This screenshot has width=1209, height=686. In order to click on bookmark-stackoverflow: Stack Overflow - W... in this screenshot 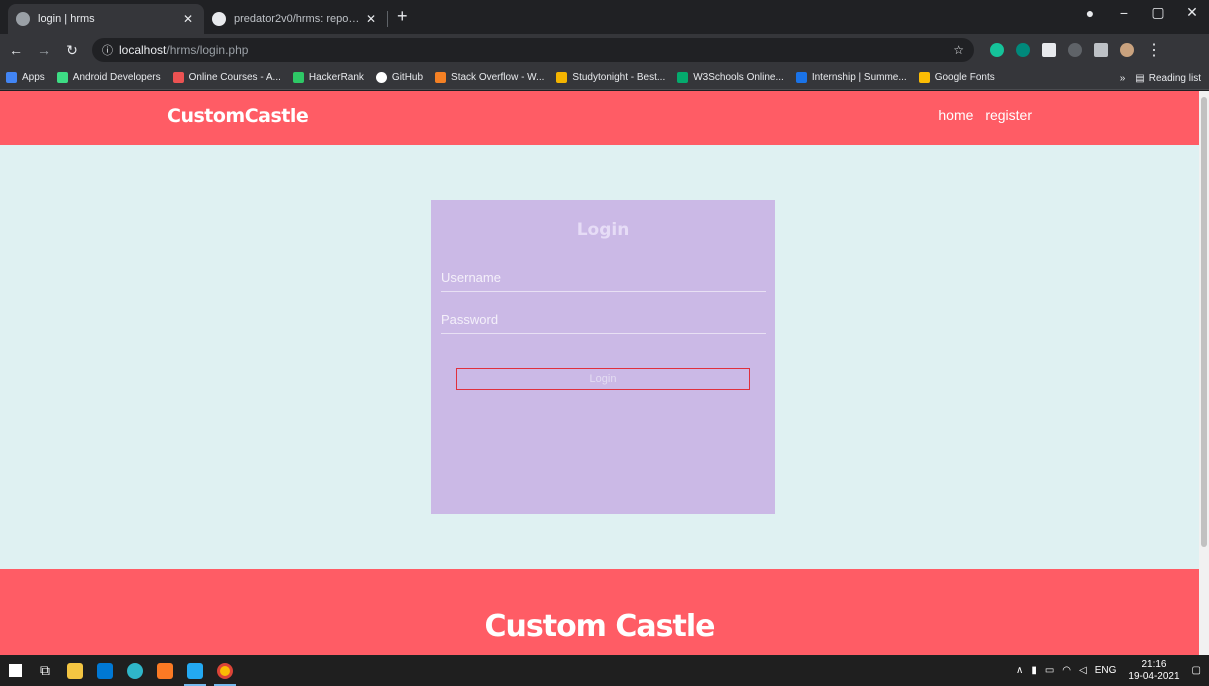, I will do `click(489, 77)`.